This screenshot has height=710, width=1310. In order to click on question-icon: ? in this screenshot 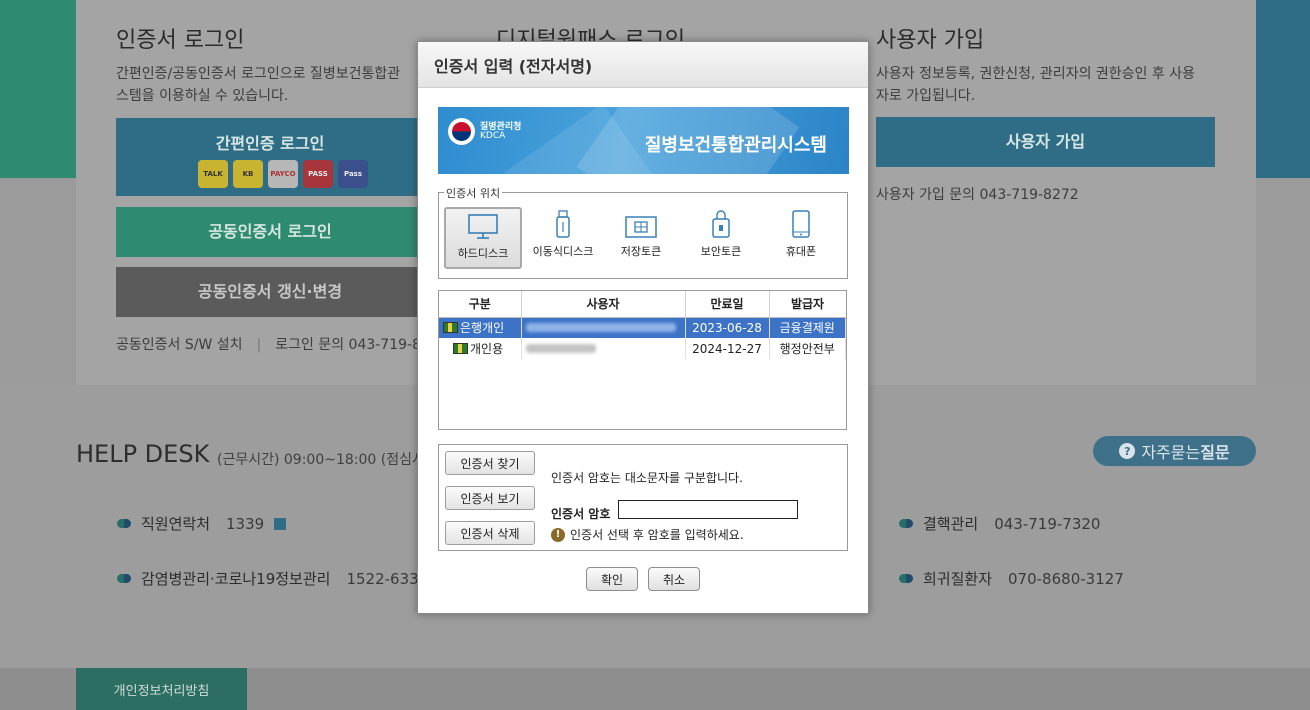, I will do `click(1127, 451)`.